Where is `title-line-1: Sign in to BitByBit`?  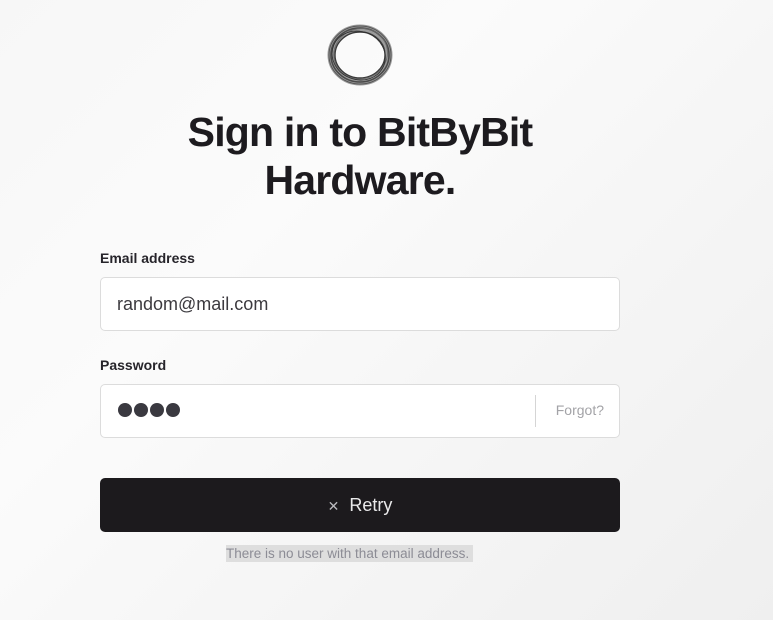
title-line-1: Sign in to BitByBit is located at coordinates (360, 132).